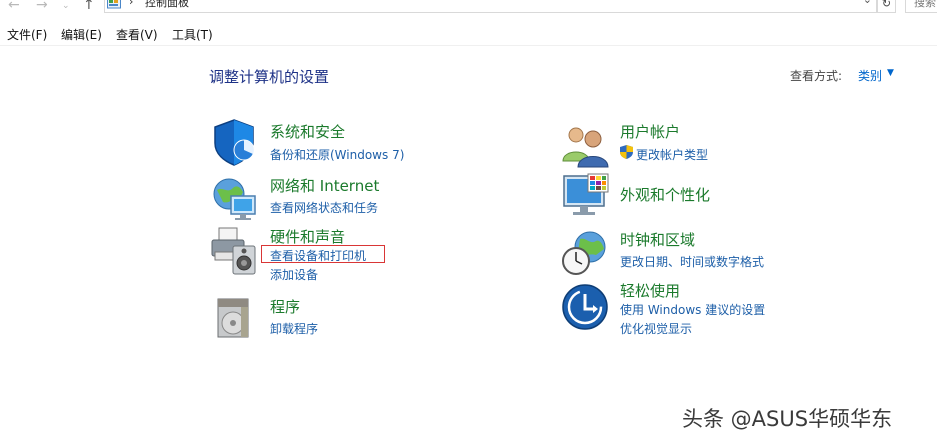 This screenshot has width=937, height=443. I want to click on navigation-bar: ← → ⌄ ↑ › 控制面板 ⌄ ↻ 搜索, so click(468, 7).